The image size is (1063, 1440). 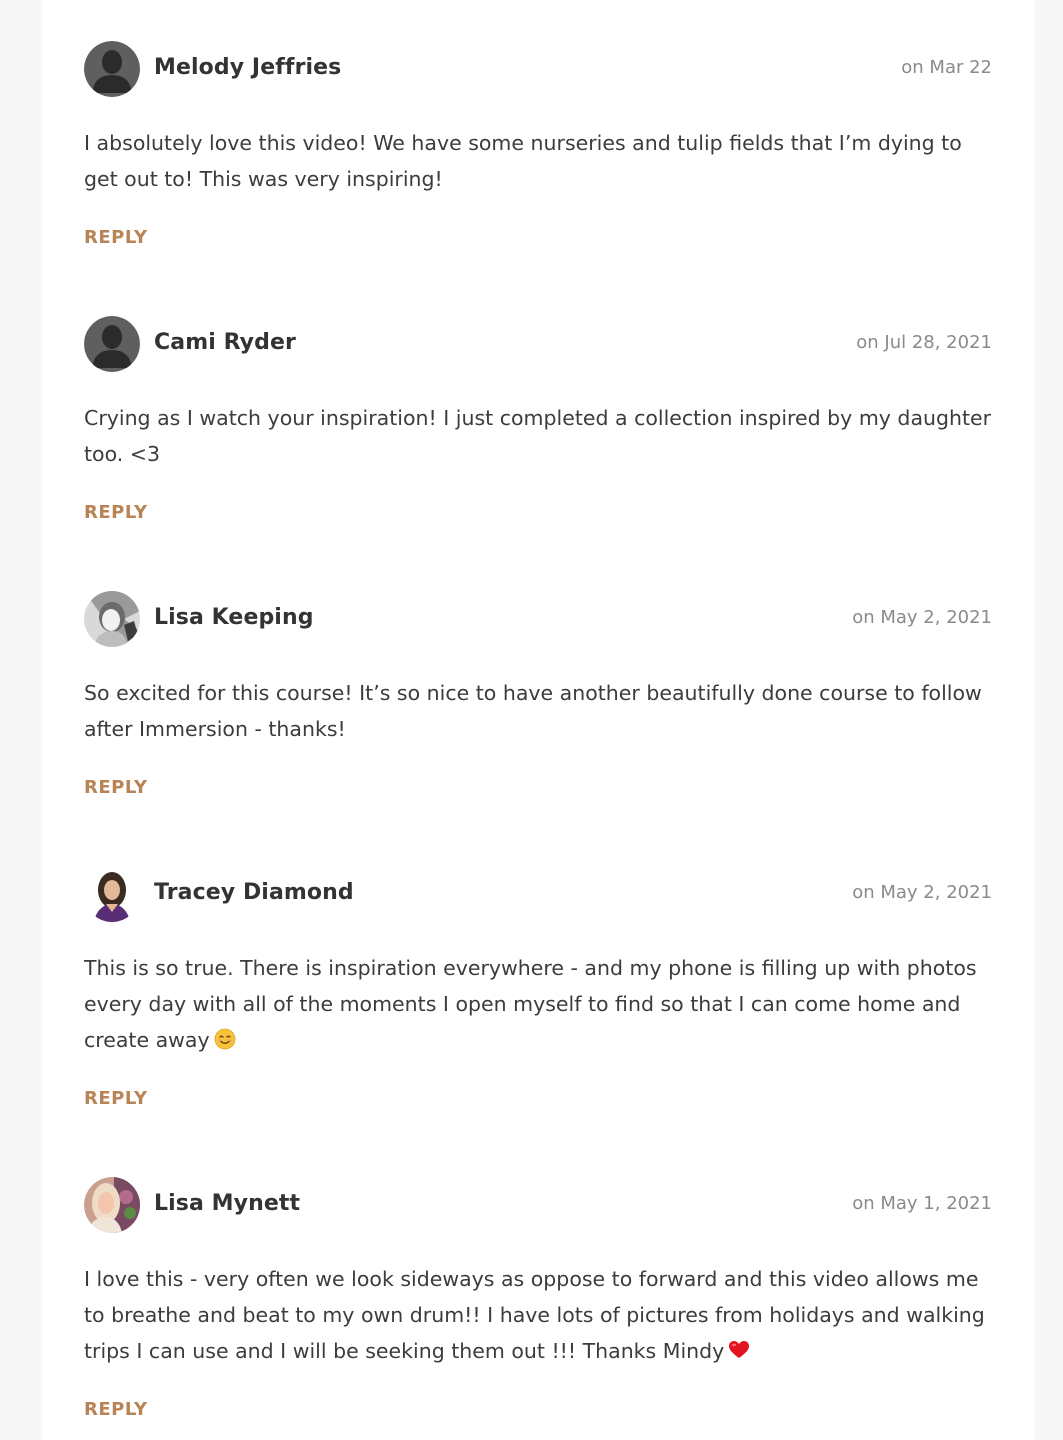 What do you see at coordinates (225, 1043) in the screenshot?
I see `smiling-face-icon` at bounding box center [225, 1043].